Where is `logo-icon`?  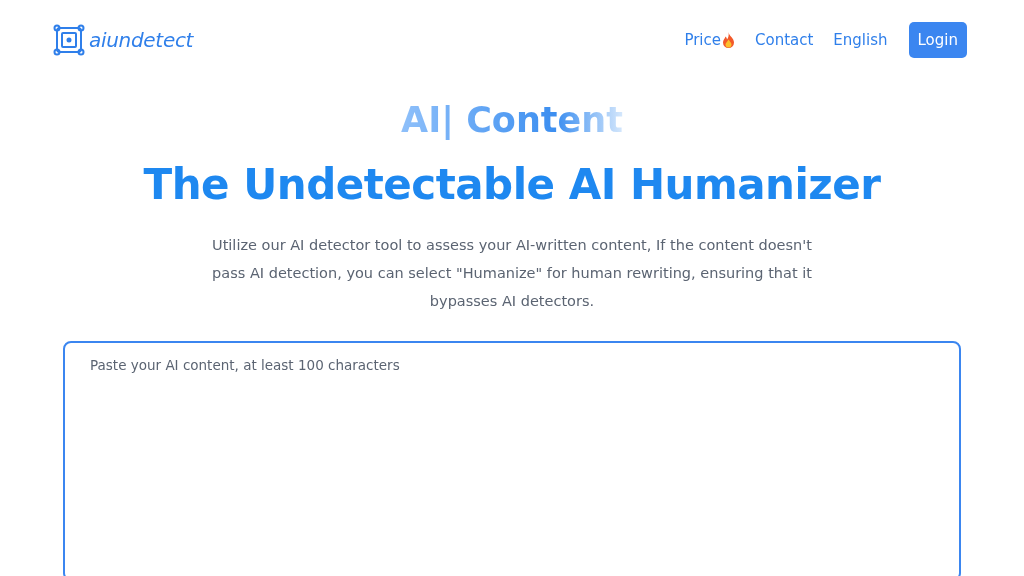 logo-icon is located at coordinates (69, 40).